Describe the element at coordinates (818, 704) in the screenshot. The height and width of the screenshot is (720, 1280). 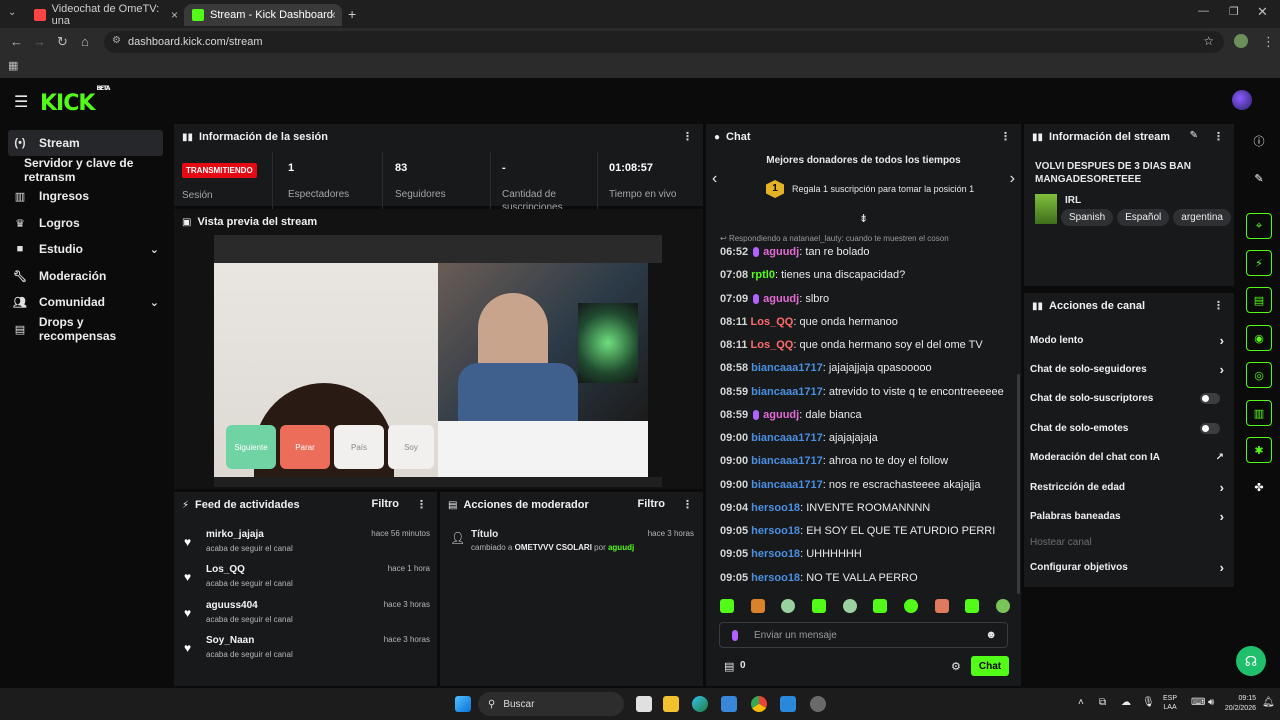
I see `obs-icon` at that location.